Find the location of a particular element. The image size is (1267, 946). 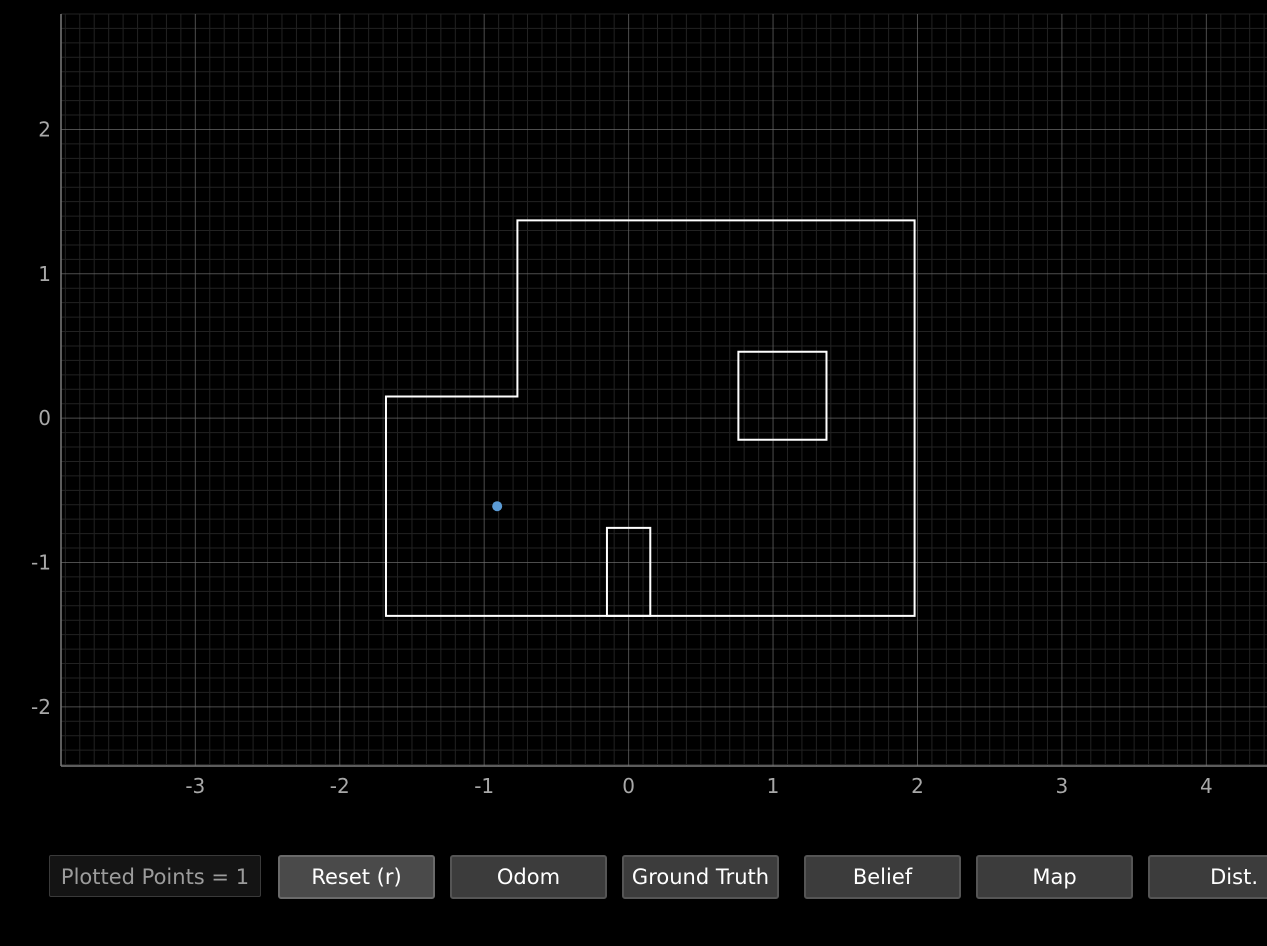

map-button: Map is located at coordinates (1054, 877).